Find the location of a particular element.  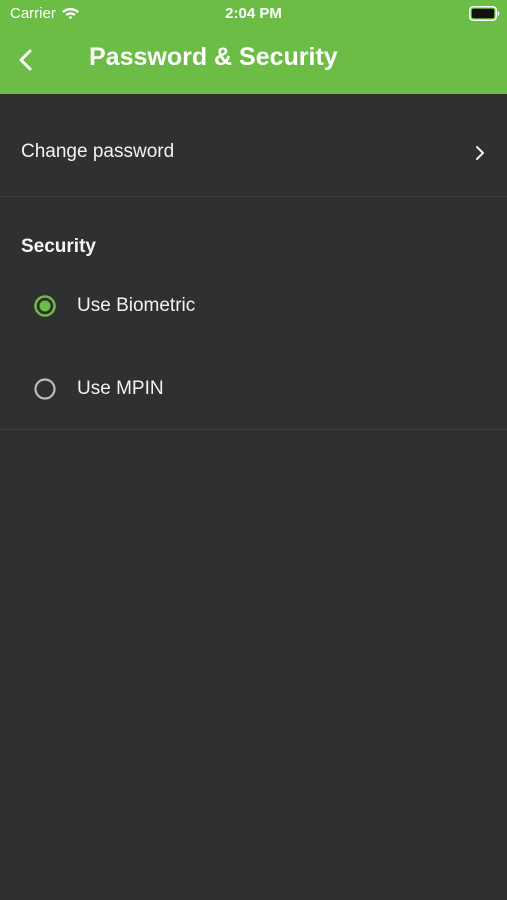

status-bar: Carrier 2:04 PM is located at coordinates (253, 14).